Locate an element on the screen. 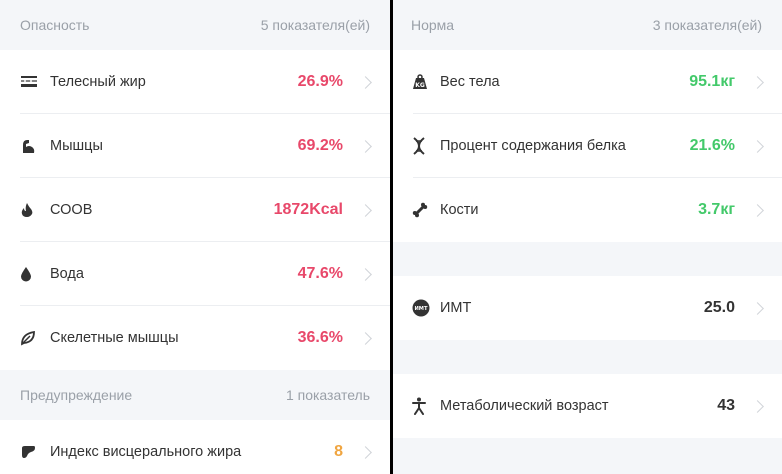  bmi-icon-text: ИМТ is located at coordinates (421, 309).